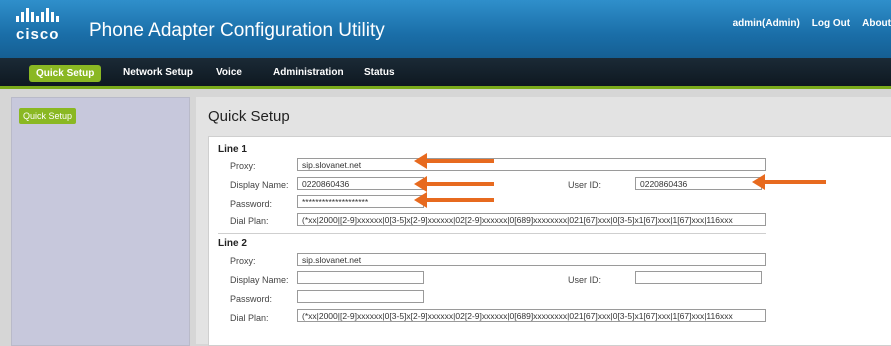 This screenshot has height=346, width=891. Describe the element at coordinates (492, 233) in the screenshot. I see `line-divider` at that location.